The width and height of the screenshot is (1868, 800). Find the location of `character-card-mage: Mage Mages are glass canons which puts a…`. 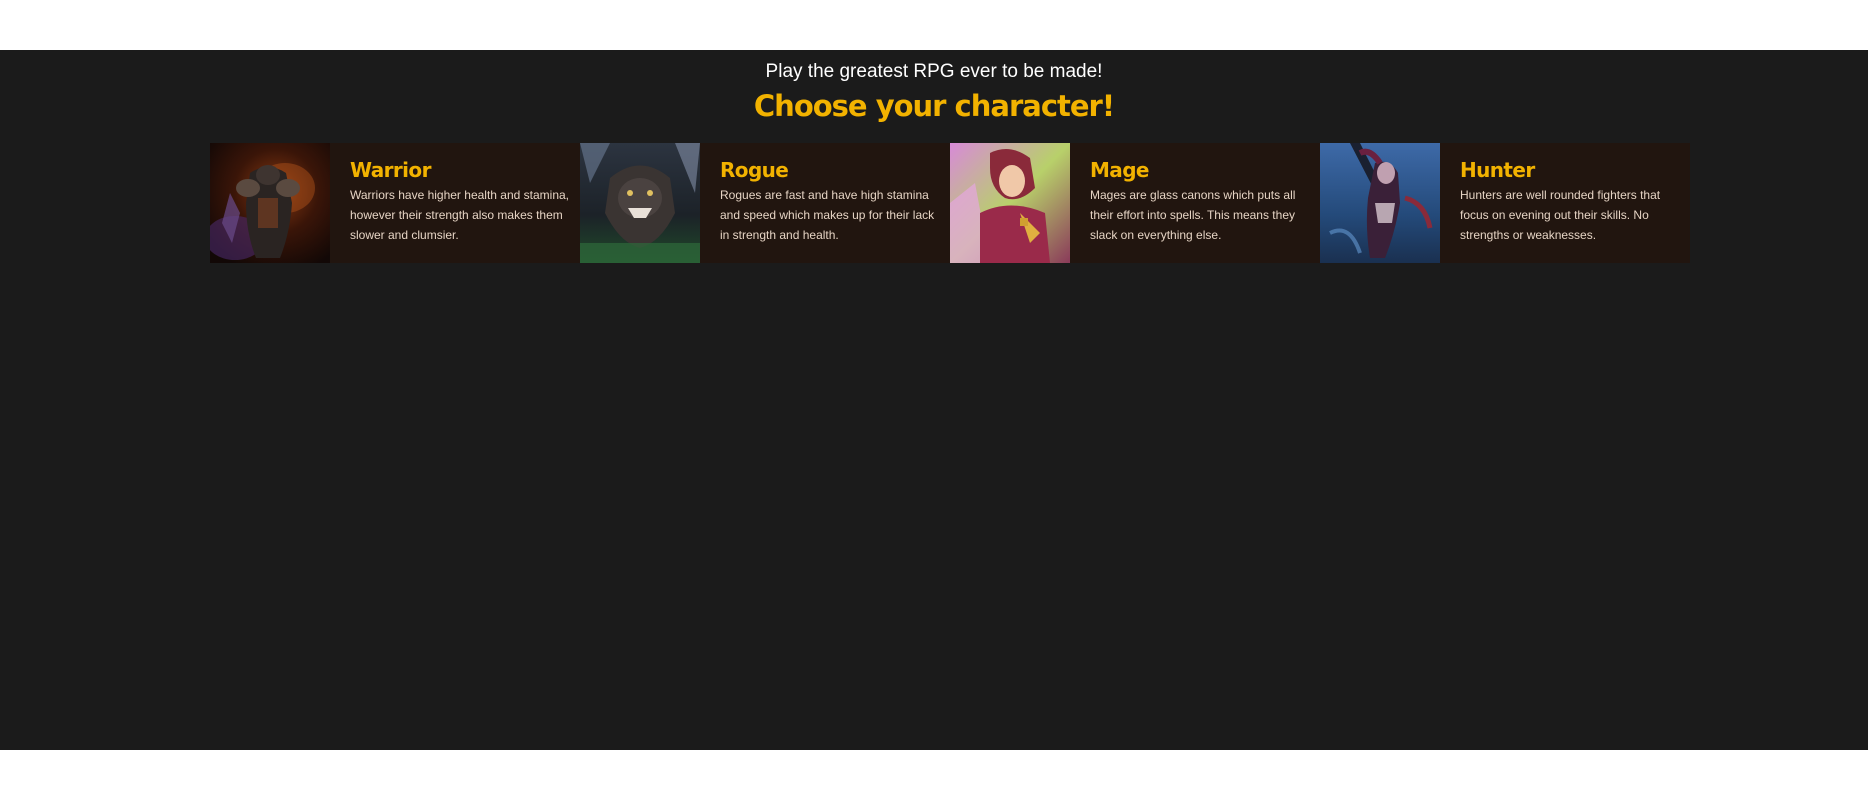

character-card-mage: Mage Mages are glass canons which puts a… is located at coordinates (1135, 203).